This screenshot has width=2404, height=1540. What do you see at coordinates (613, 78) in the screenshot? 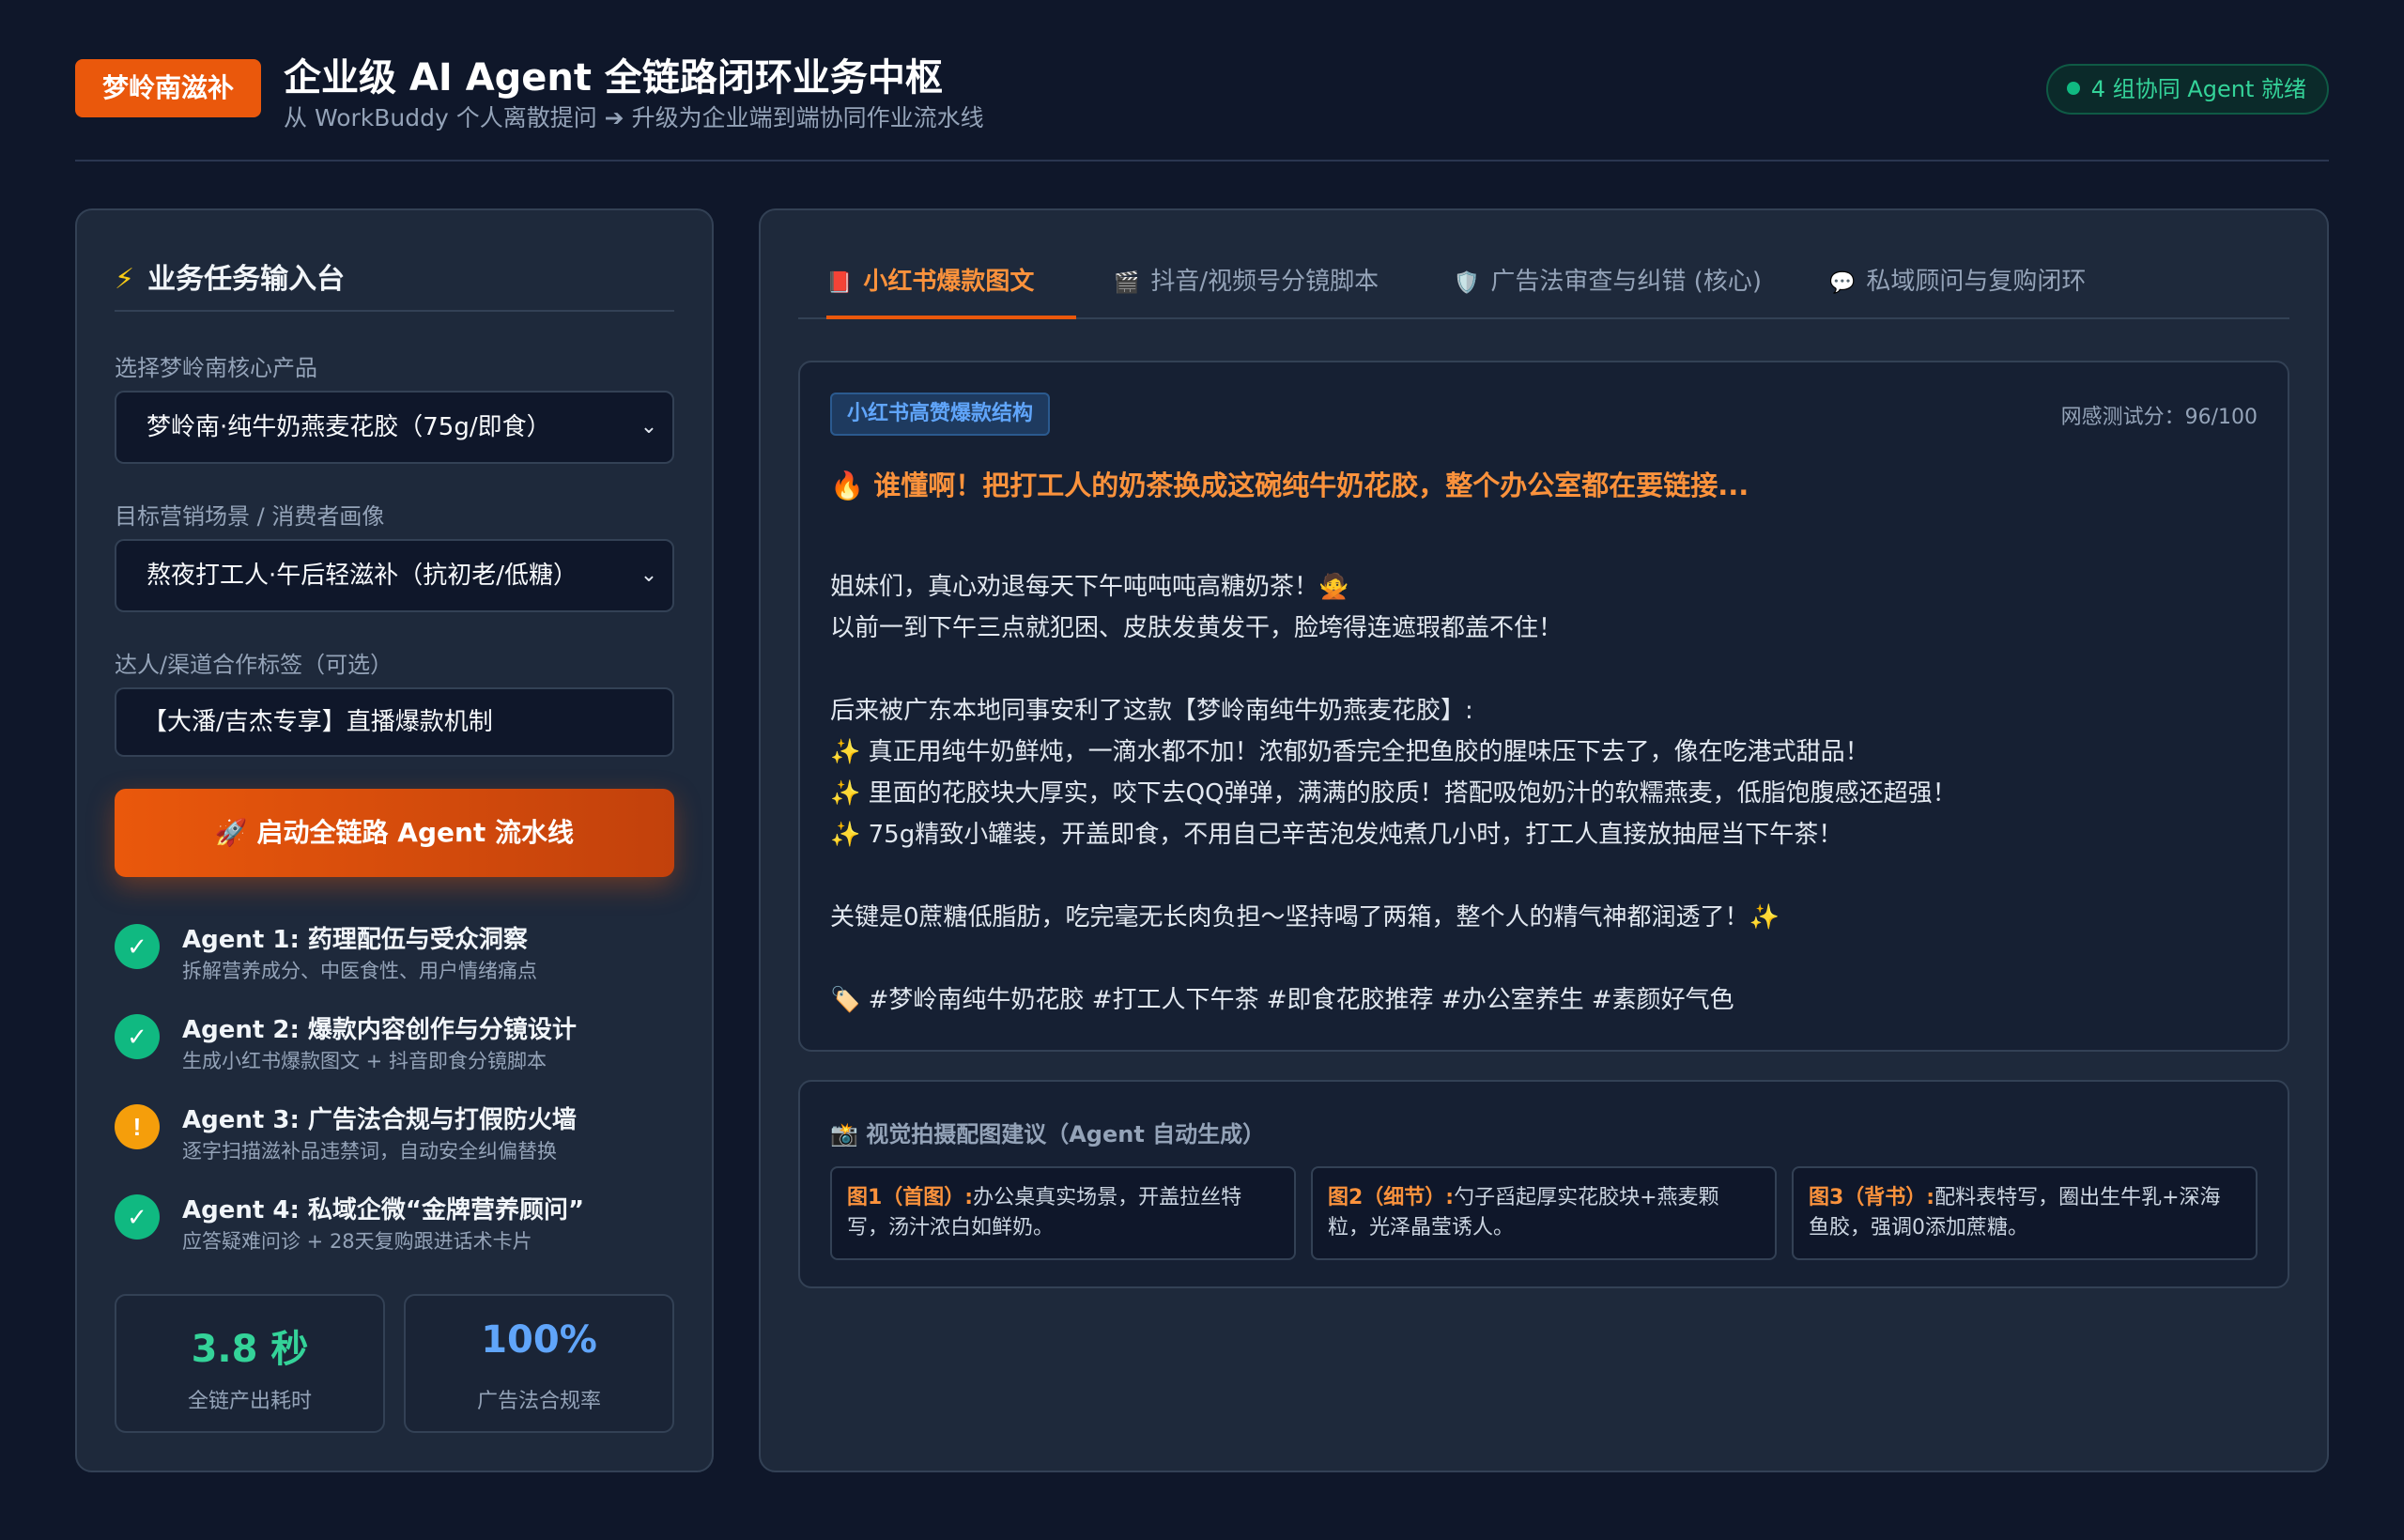
I see `page-title: 企业级 AI Agent 全链路闭环业务中枢` at bounding box center [613, 78].